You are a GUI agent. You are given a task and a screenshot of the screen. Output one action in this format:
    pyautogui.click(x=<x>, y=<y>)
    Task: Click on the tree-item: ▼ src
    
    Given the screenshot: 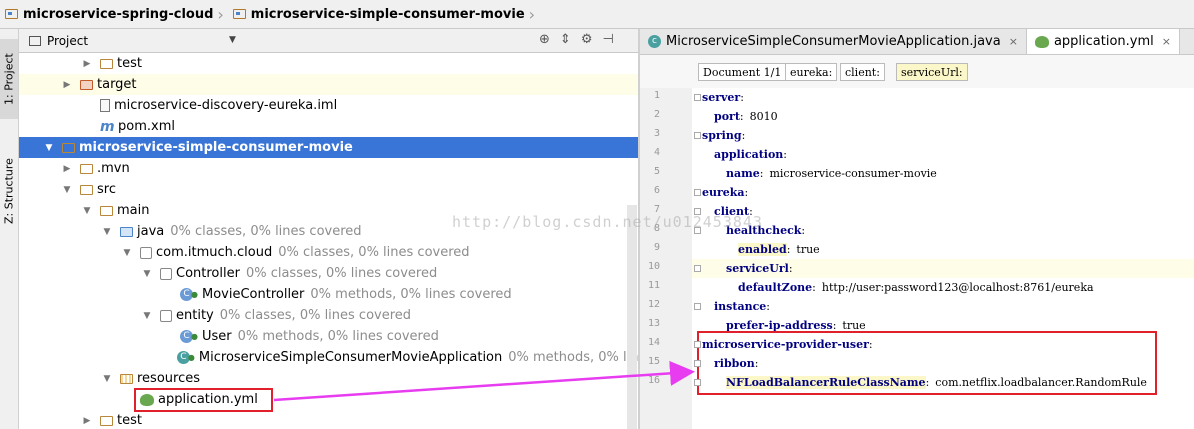 What is the action you would take?
    pyautogui.click(x=328, y=189)
    